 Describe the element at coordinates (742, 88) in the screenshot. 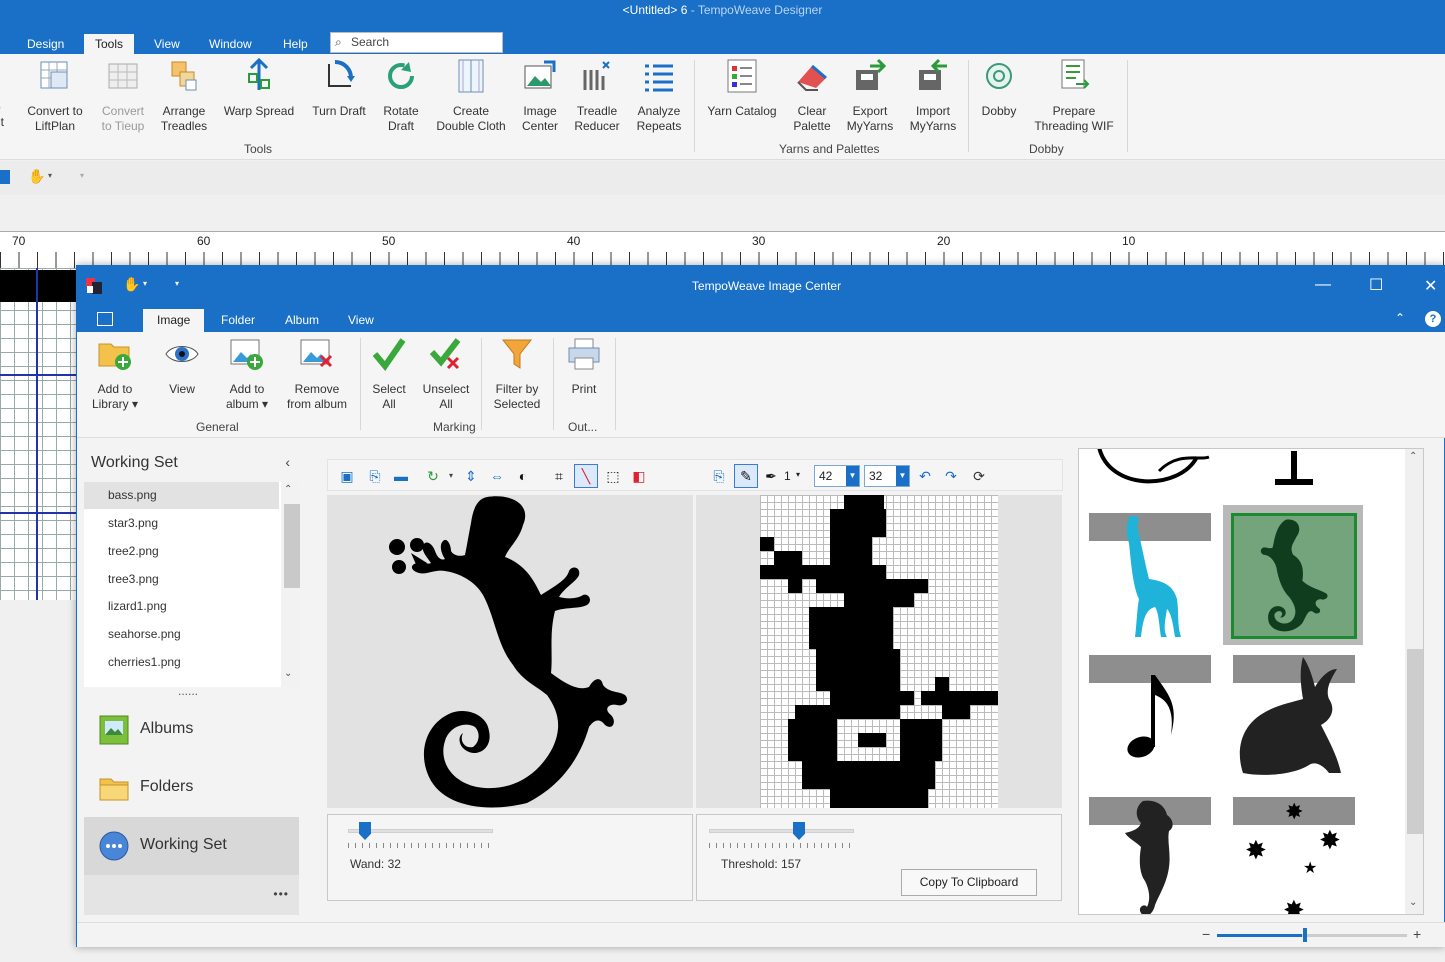

I see `yarn-catalog-button: Yarn Catalog` at that location.